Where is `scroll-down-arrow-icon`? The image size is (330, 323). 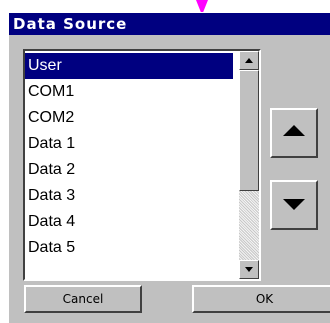
scroll-down-arrow-icon is located at coordinates (249, 269).